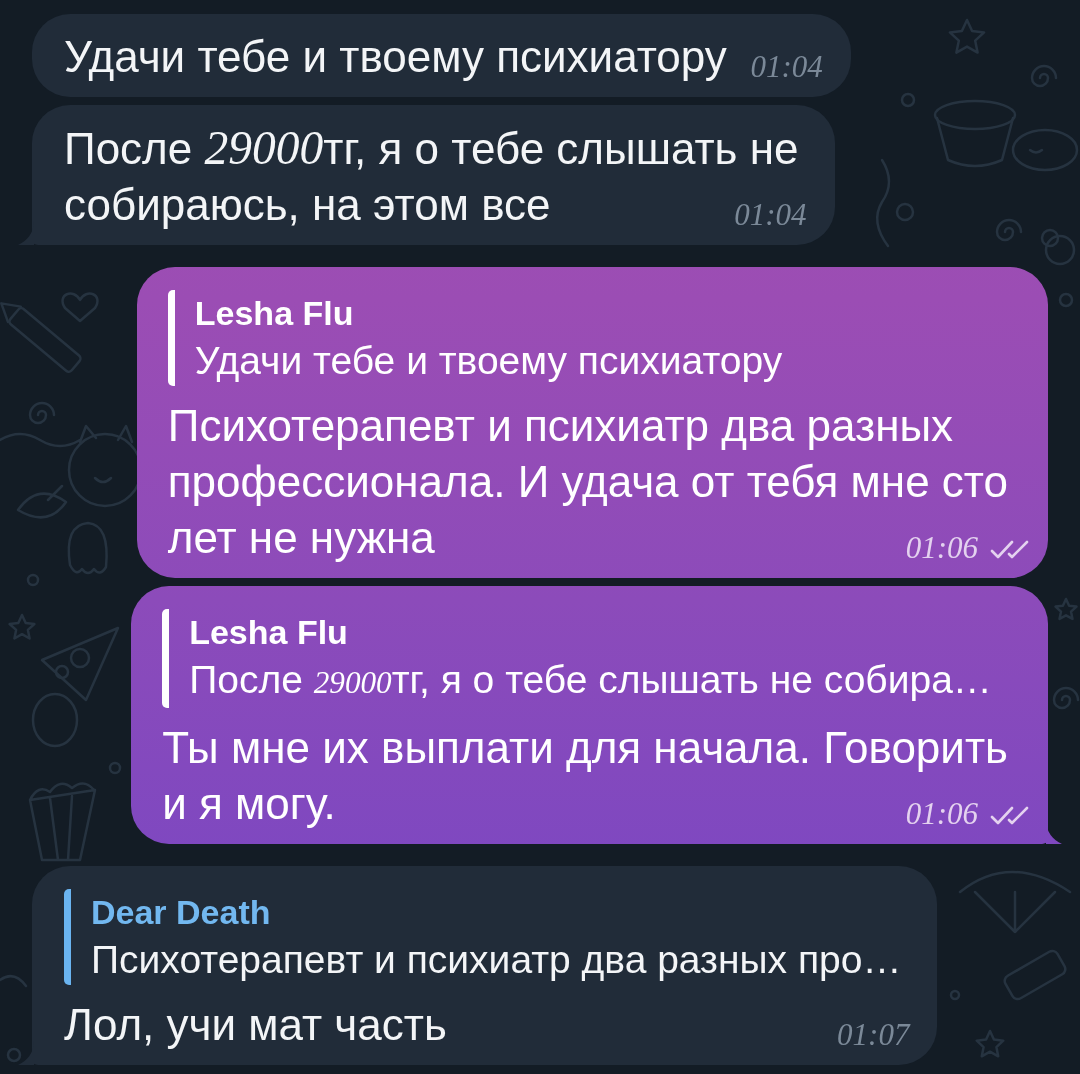 The height and width of the screenshot is (1074, 1080). Describe the element at coordinates (560, 425) in the screenshot. I see `message-line: Психотерапевт и психиатр два разных` at that location.